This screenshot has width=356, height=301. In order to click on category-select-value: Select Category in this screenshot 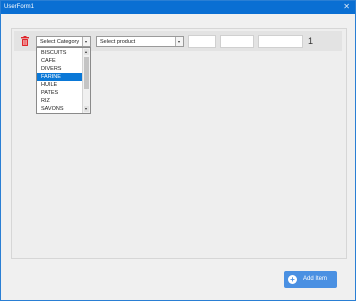, I will do `click(60, 42)`.